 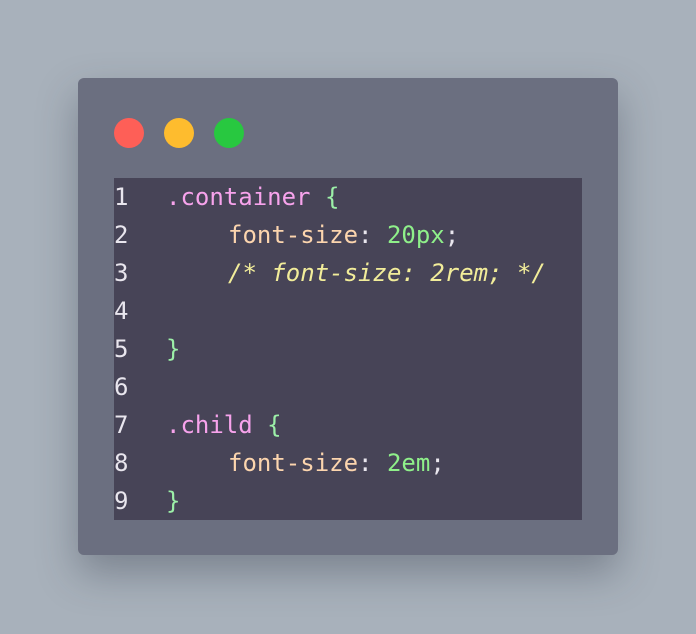 I want to click on css-selector: .child, so click(x=209, y=425).